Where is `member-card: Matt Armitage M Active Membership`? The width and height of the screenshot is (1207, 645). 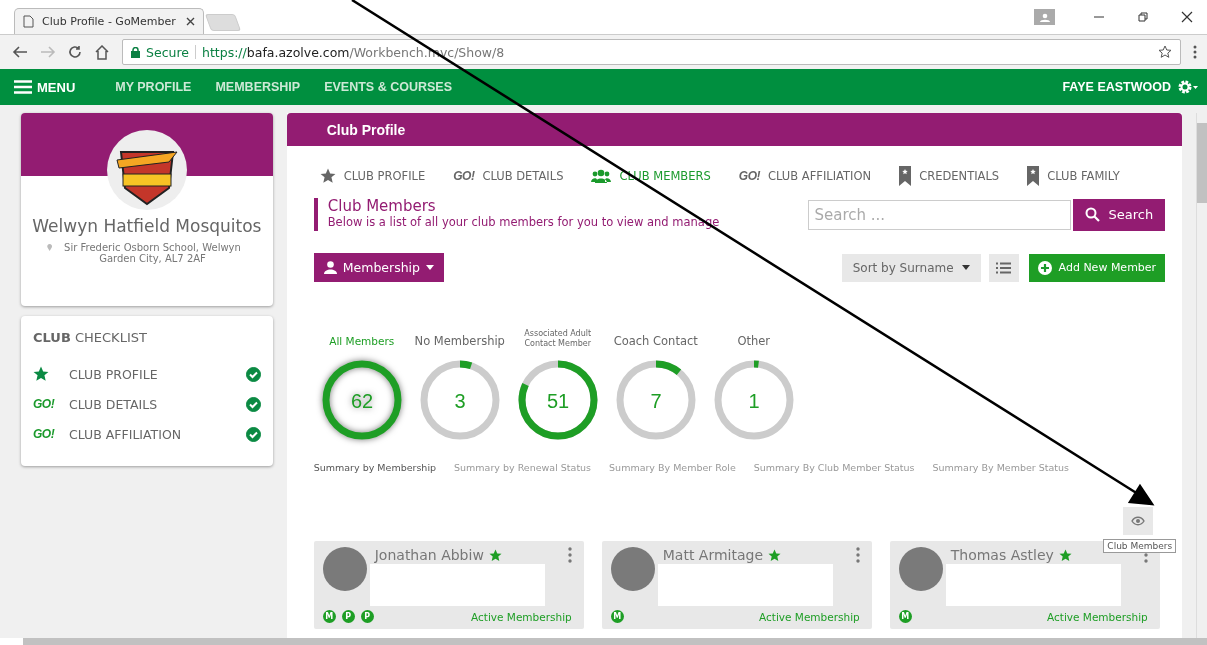 member-card: Matt Armitage M Active Membership is located at coordinates (736, 585).